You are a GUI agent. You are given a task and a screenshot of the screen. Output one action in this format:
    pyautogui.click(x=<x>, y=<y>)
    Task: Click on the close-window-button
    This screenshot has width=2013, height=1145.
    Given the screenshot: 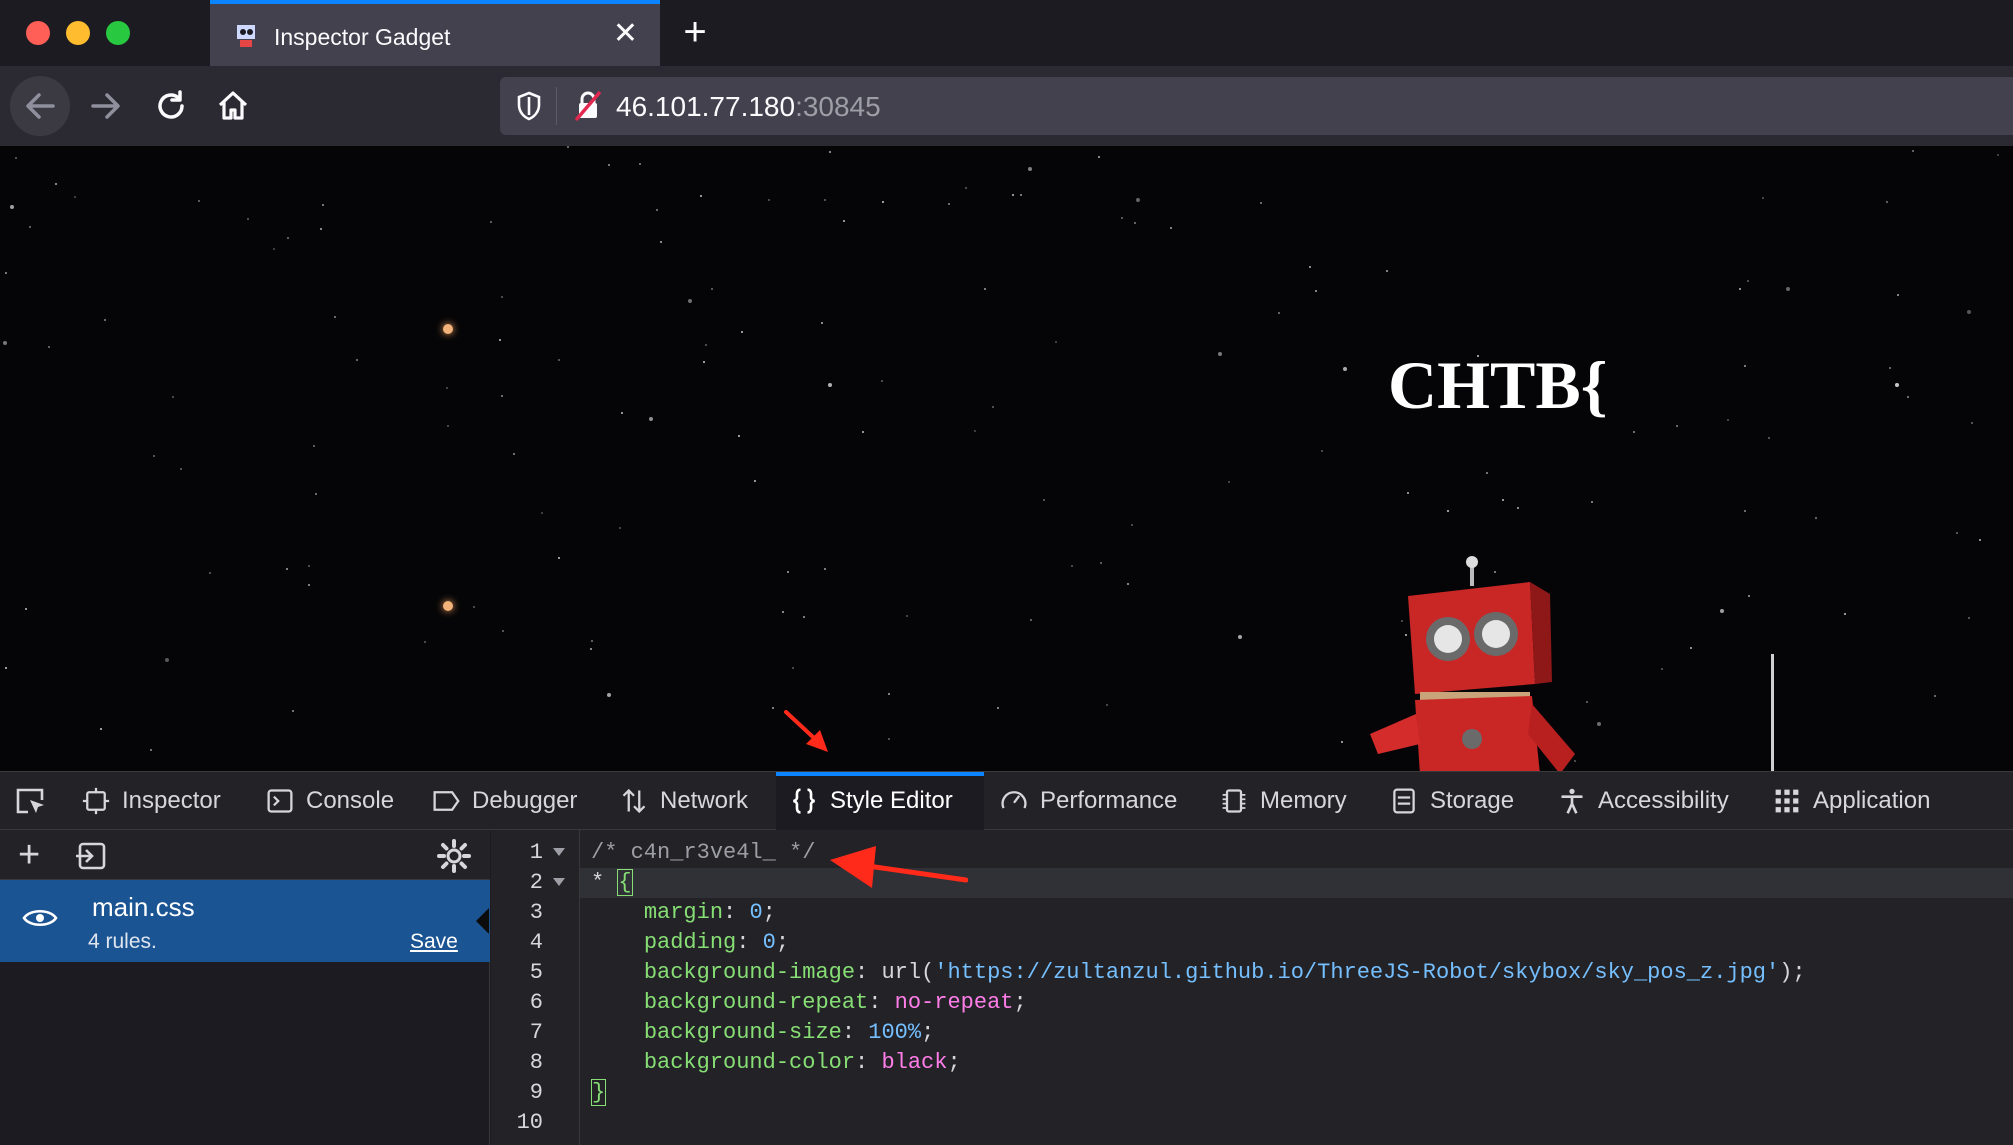 What is the action you would take?
    pyautogui.click(x=38, y=33)
    